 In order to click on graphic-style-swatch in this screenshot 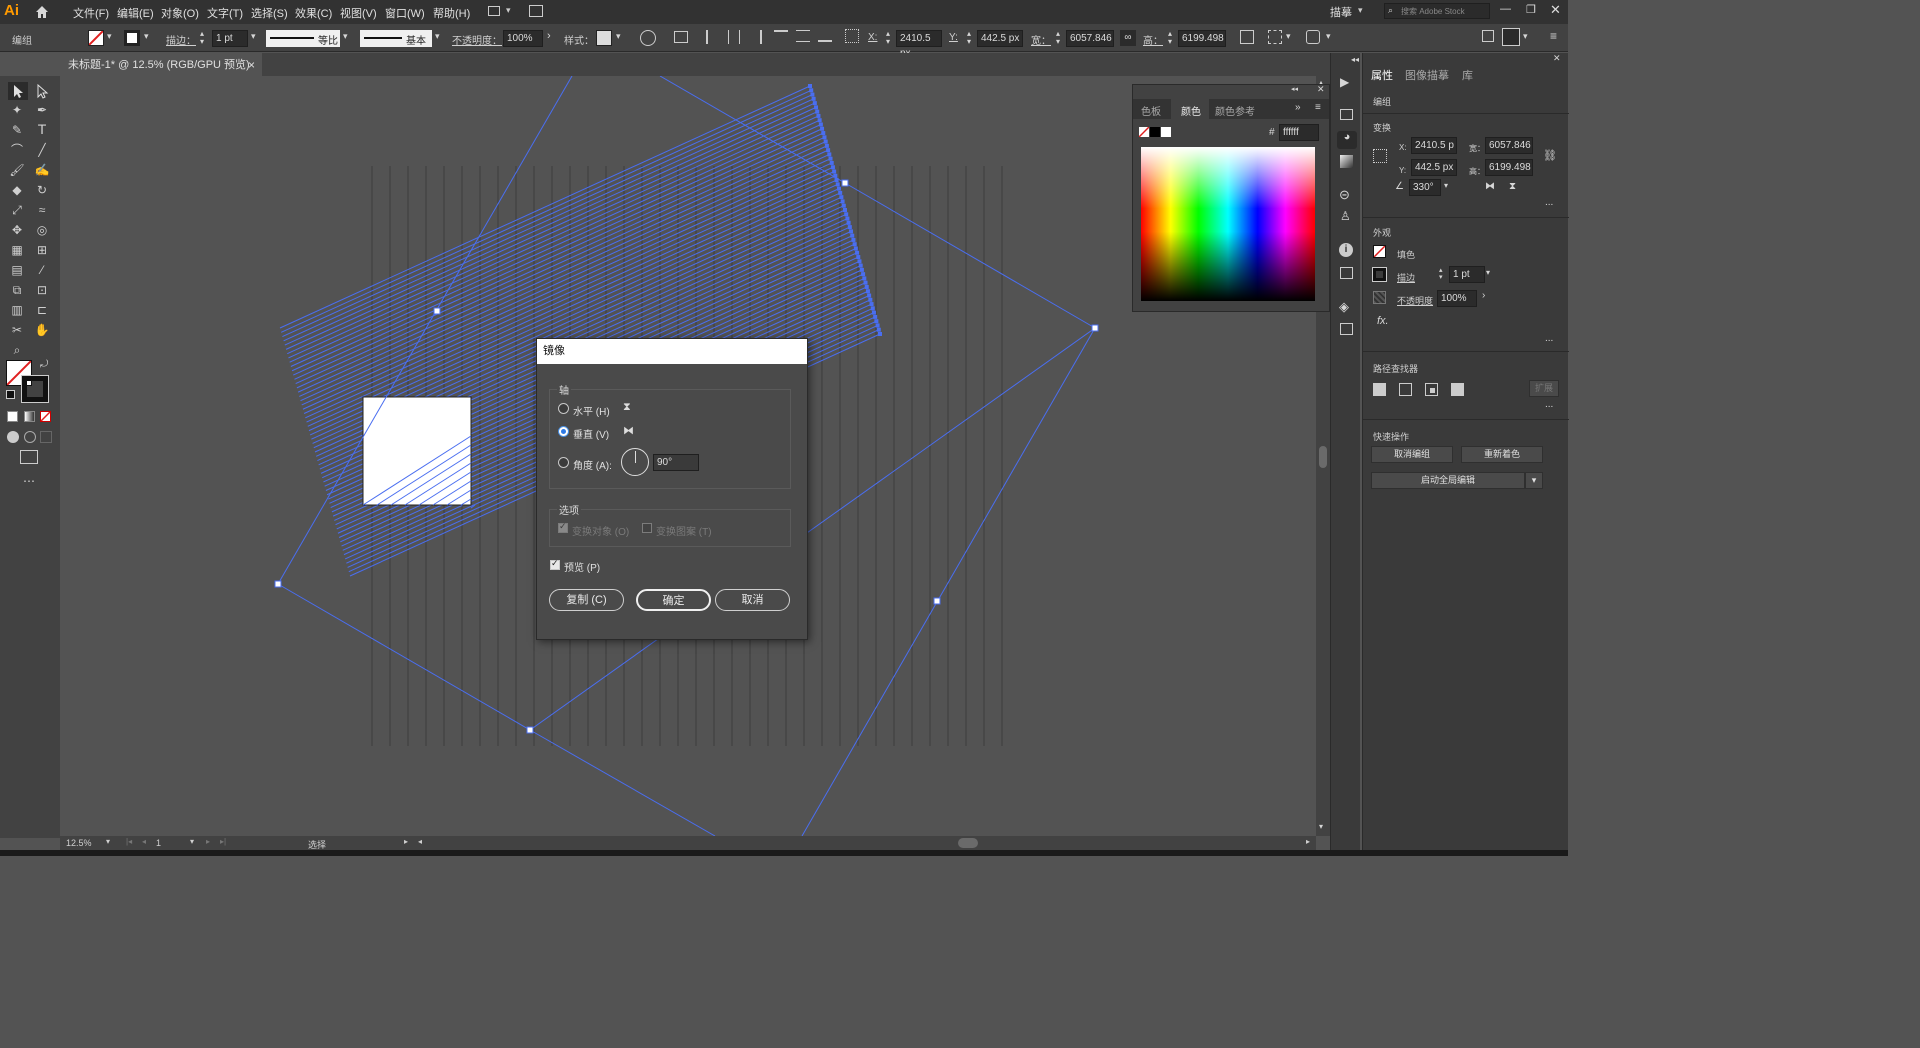, I will do `click(604, 38)`.